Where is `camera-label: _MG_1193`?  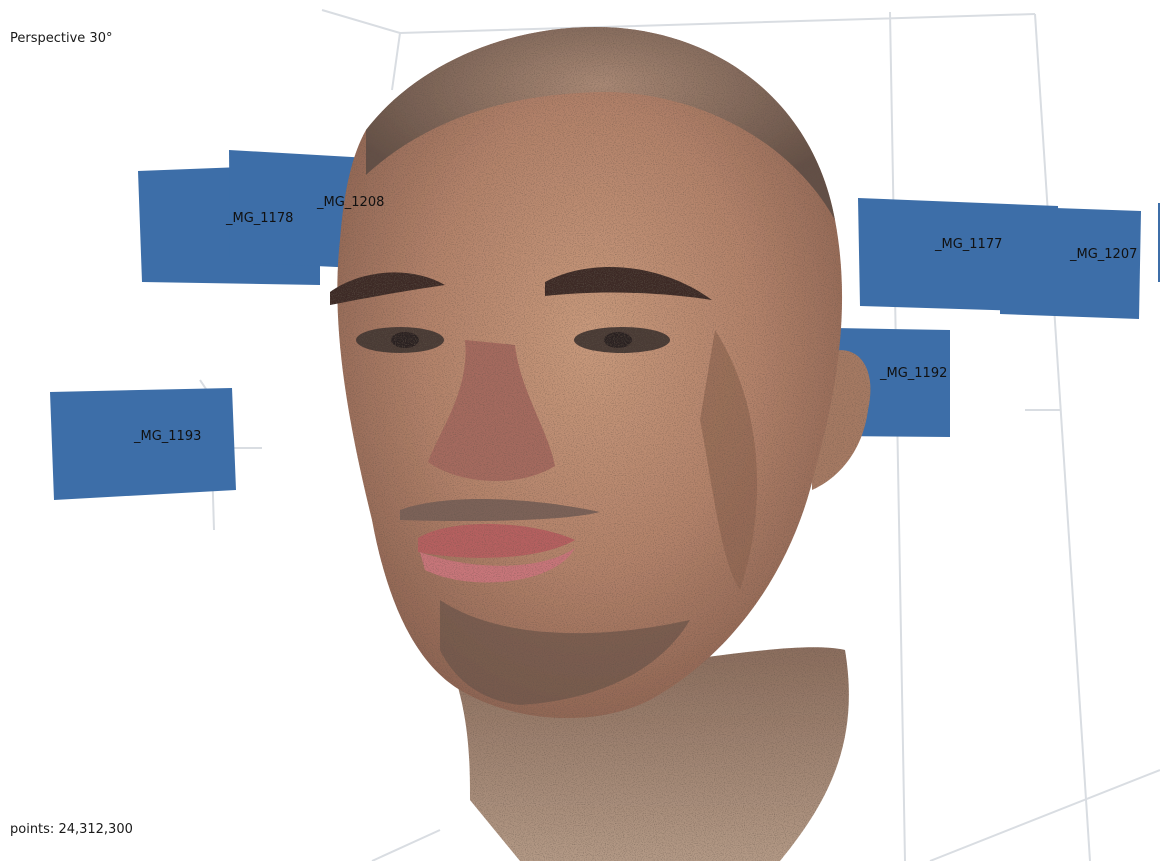 camera-label: _MG_1193 is located at coordinates (167, 436).